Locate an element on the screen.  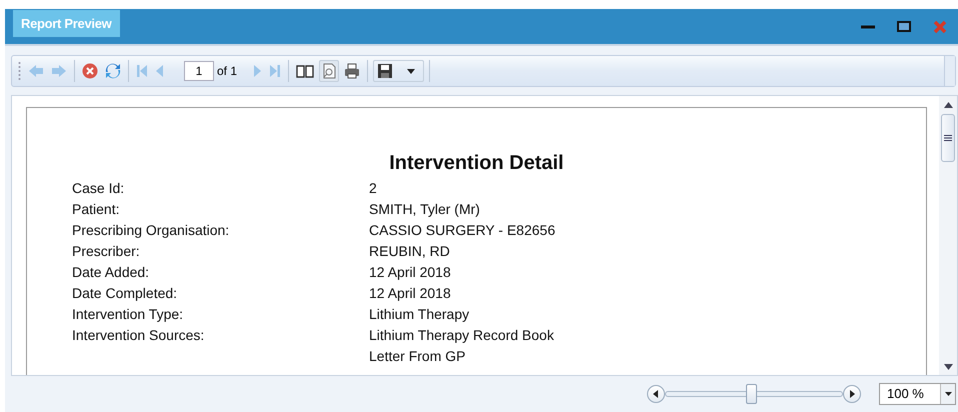
field-label: Prescribing Organisation: is located at coordinates (151, 230).